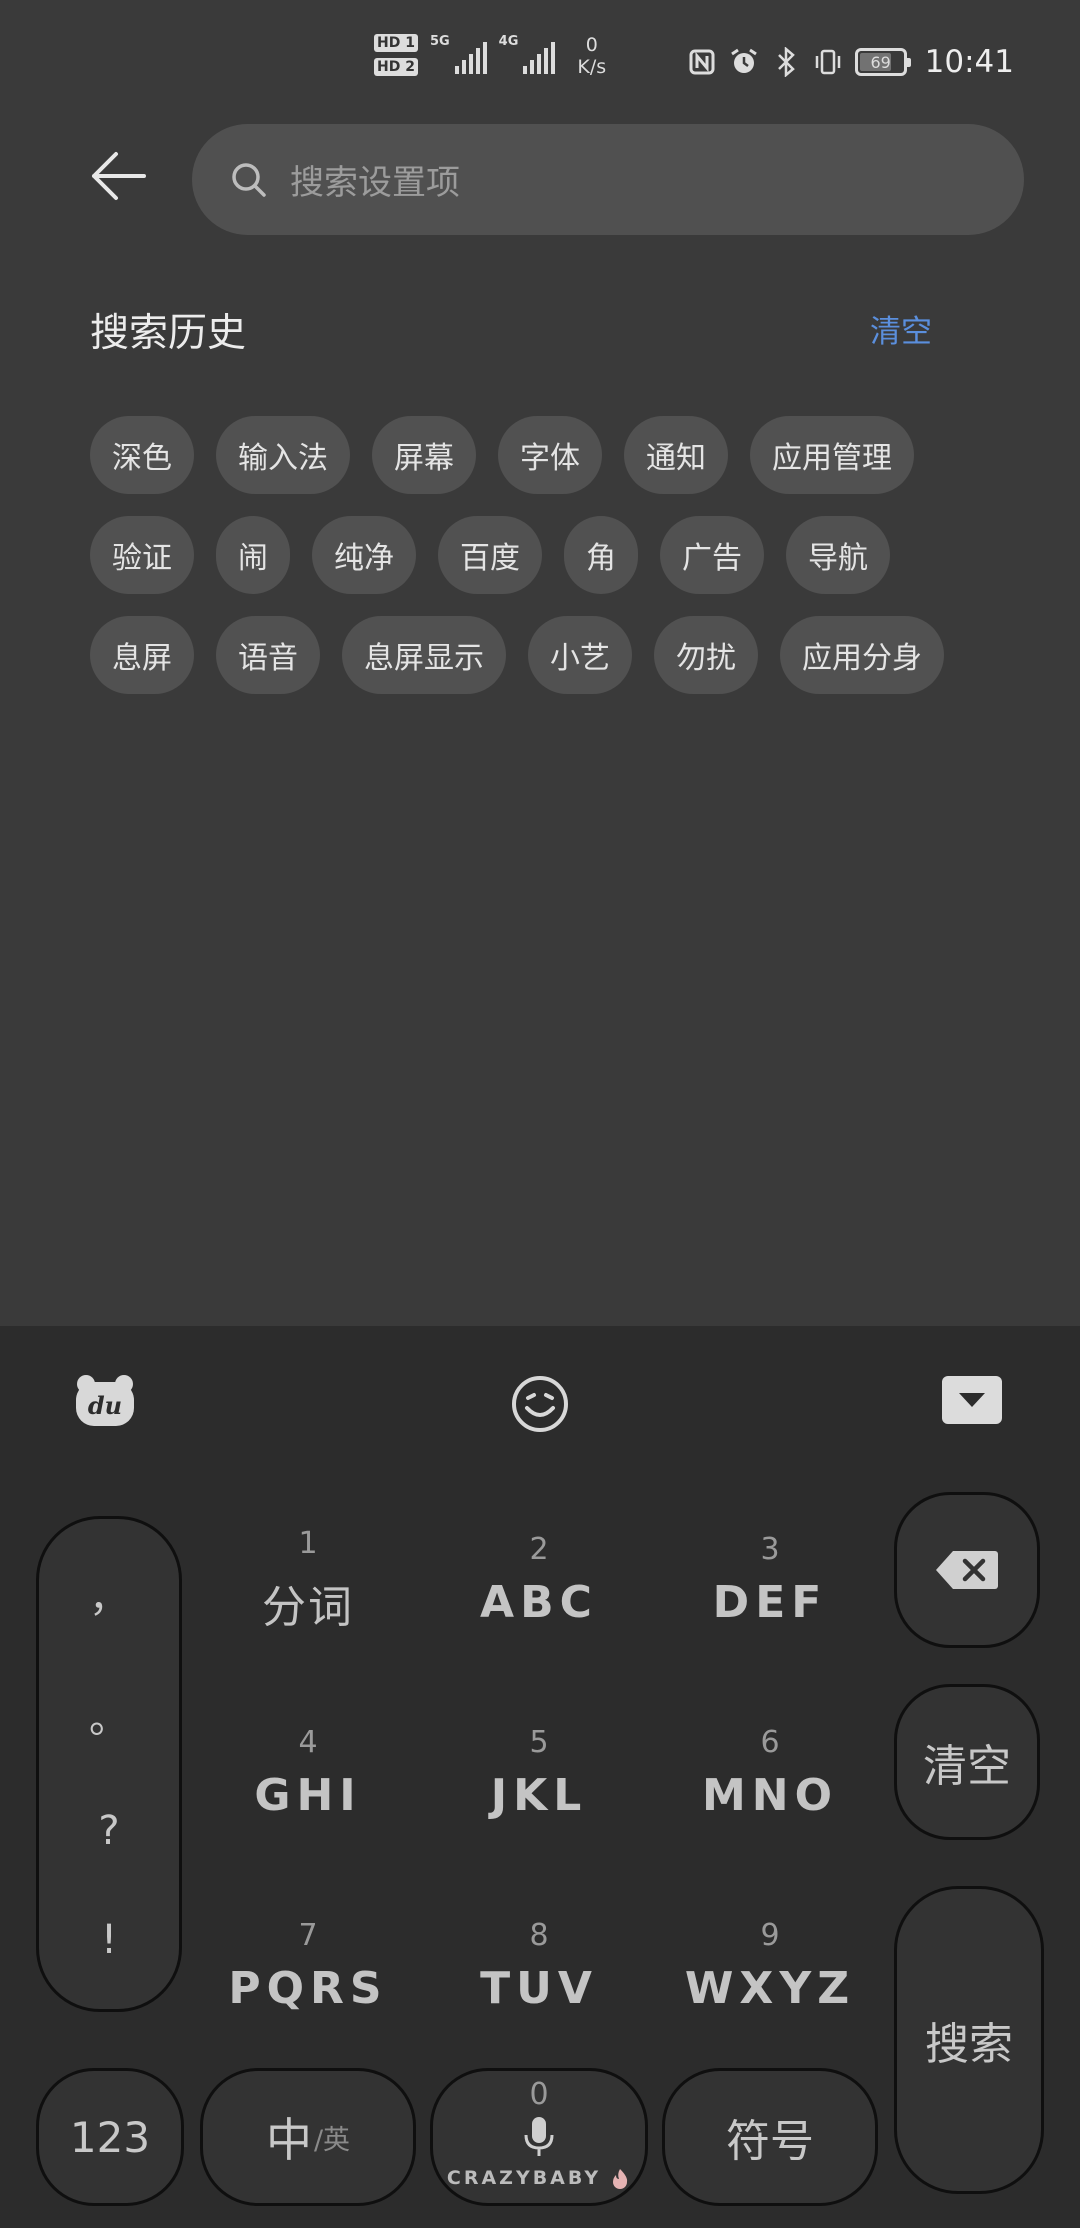  Describe the element at coordinates (396, 67) in the screenshot. I see `sim2-hd-badge: HD 2` at that location.